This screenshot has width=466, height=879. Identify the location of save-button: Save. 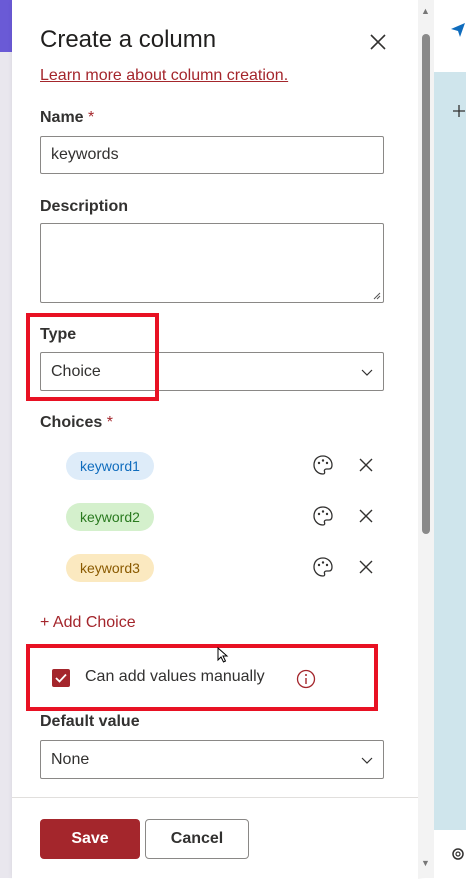
(90, 839).